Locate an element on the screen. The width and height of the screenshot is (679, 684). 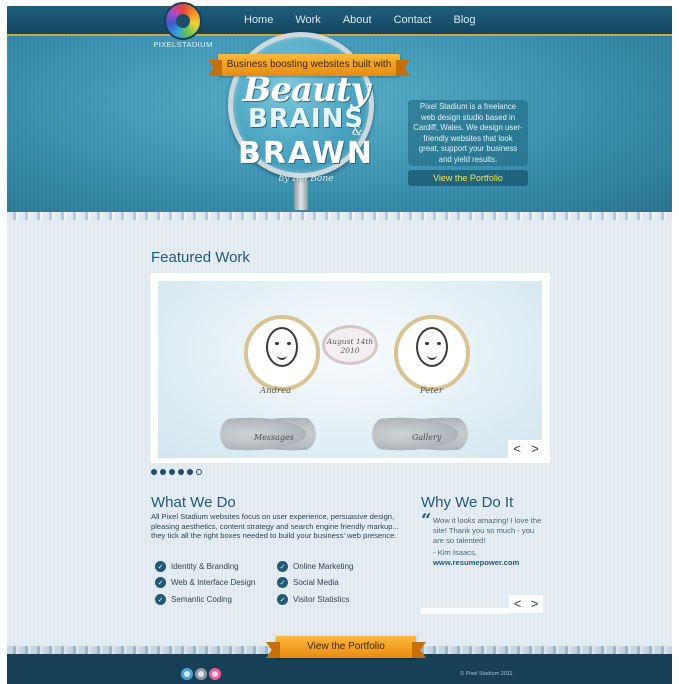
service-item: ✓ Social Media is located at coordinates (308, 582).